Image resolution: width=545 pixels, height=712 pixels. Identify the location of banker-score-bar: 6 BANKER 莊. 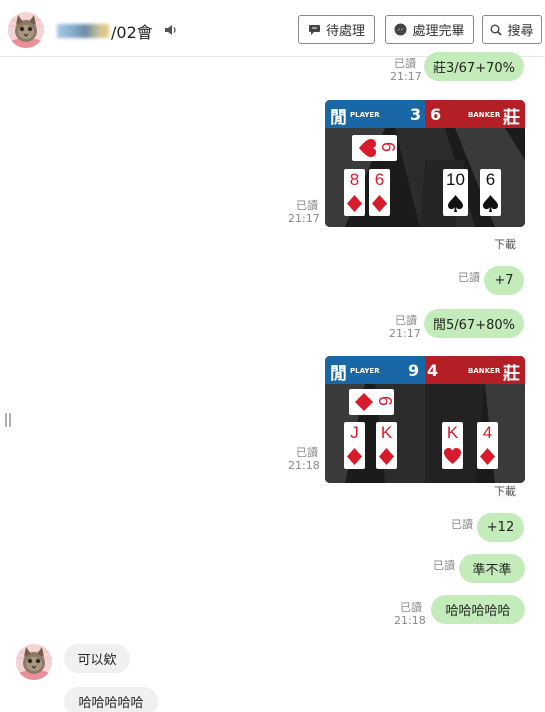
(475, 114).